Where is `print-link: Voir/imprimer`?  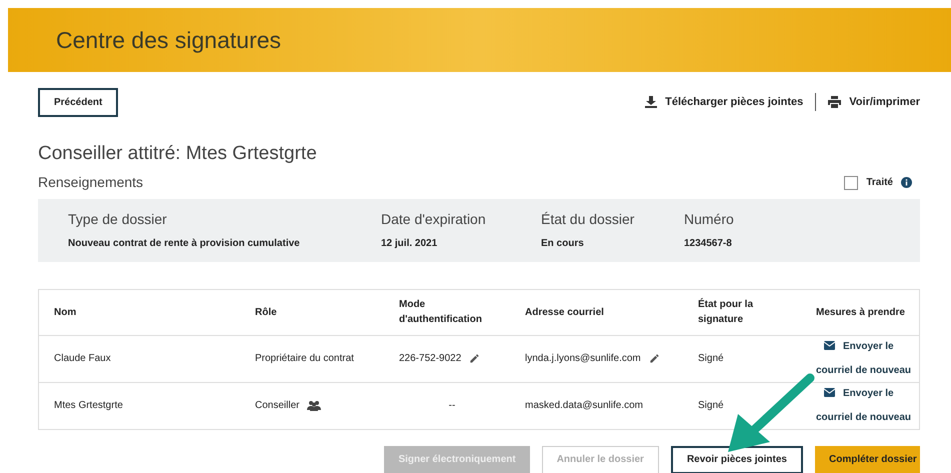
print-link: Voir/imprimer is located at coordinates (874, 102).